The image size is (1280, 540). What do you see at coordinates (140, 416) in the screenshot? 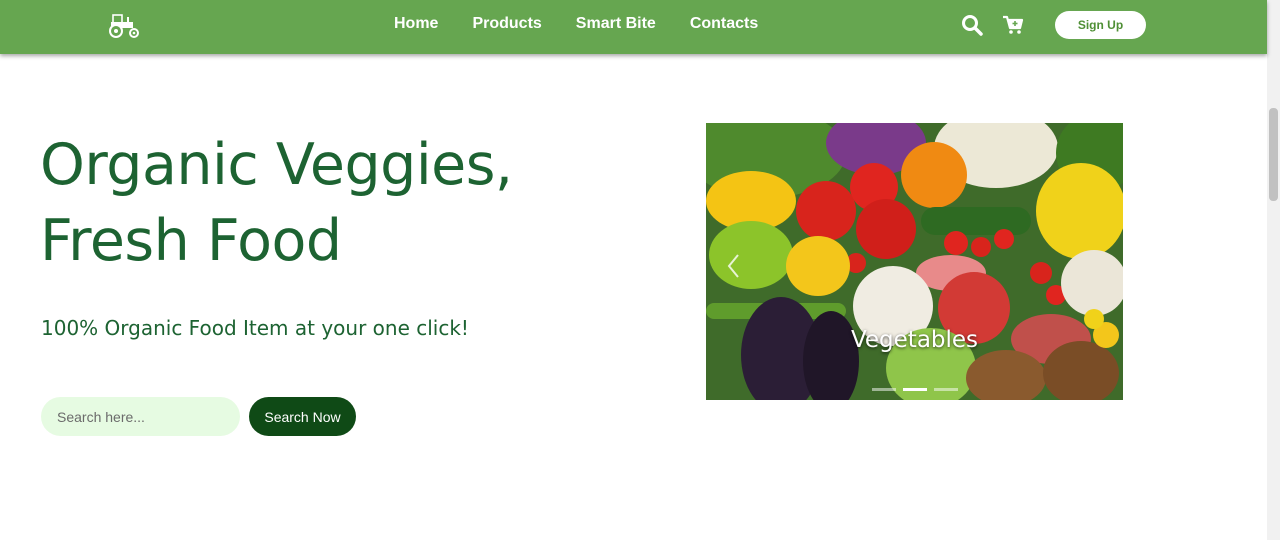
I see `search-input` at bounding box center [140, 416].